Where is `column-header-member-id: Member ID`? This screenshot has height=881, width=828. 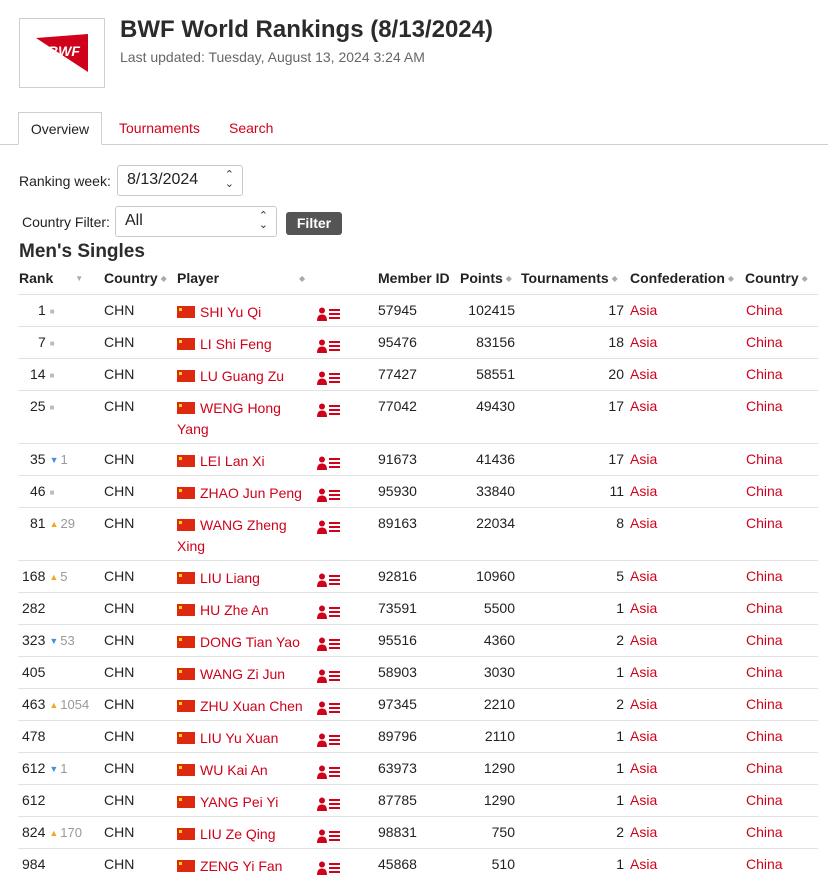 column-header-member-id: Member ID is located at coordinates (414, 278).